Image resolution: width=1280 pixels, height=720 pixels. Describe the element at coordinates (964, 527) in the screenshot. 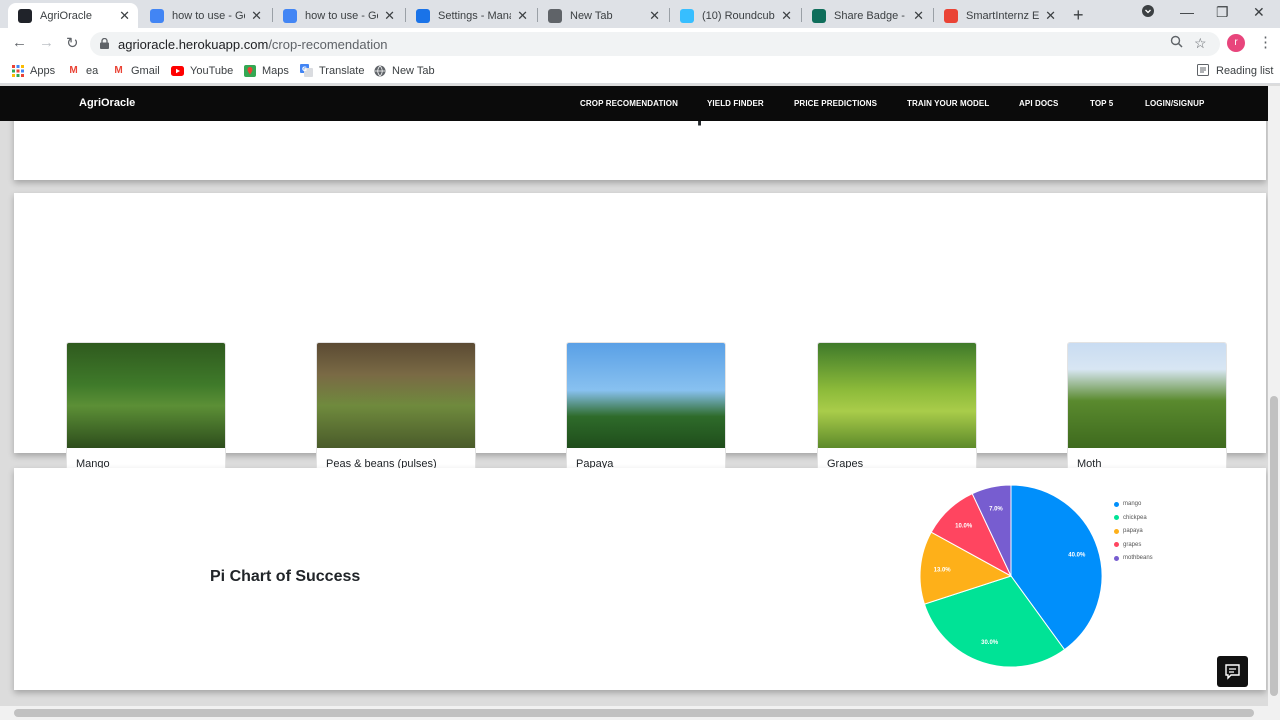

I see `pie-data-label: 10.0%` at that location.